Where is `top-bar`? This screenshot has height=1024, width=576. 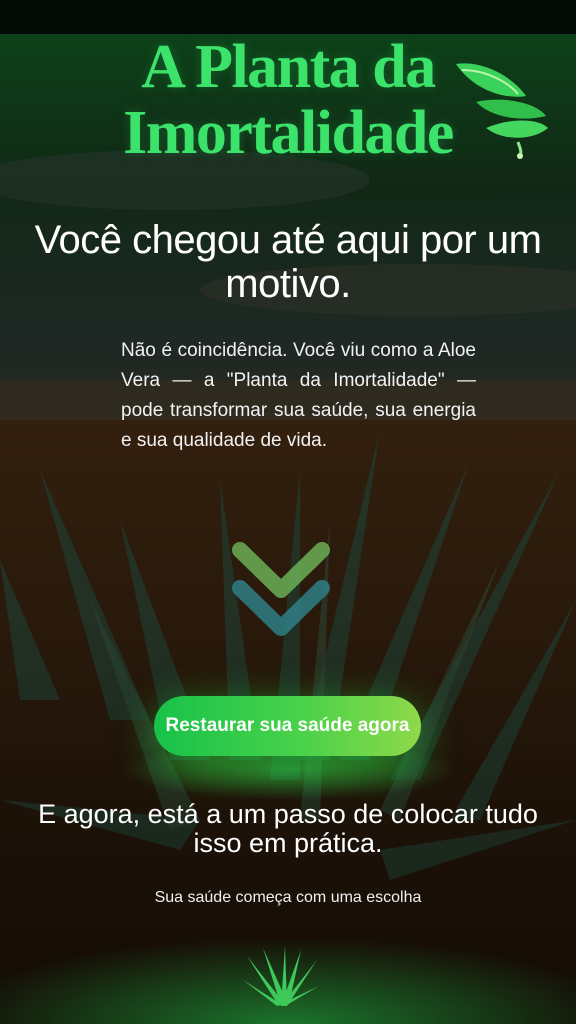
top-bar is located at coordinates (288, 17).